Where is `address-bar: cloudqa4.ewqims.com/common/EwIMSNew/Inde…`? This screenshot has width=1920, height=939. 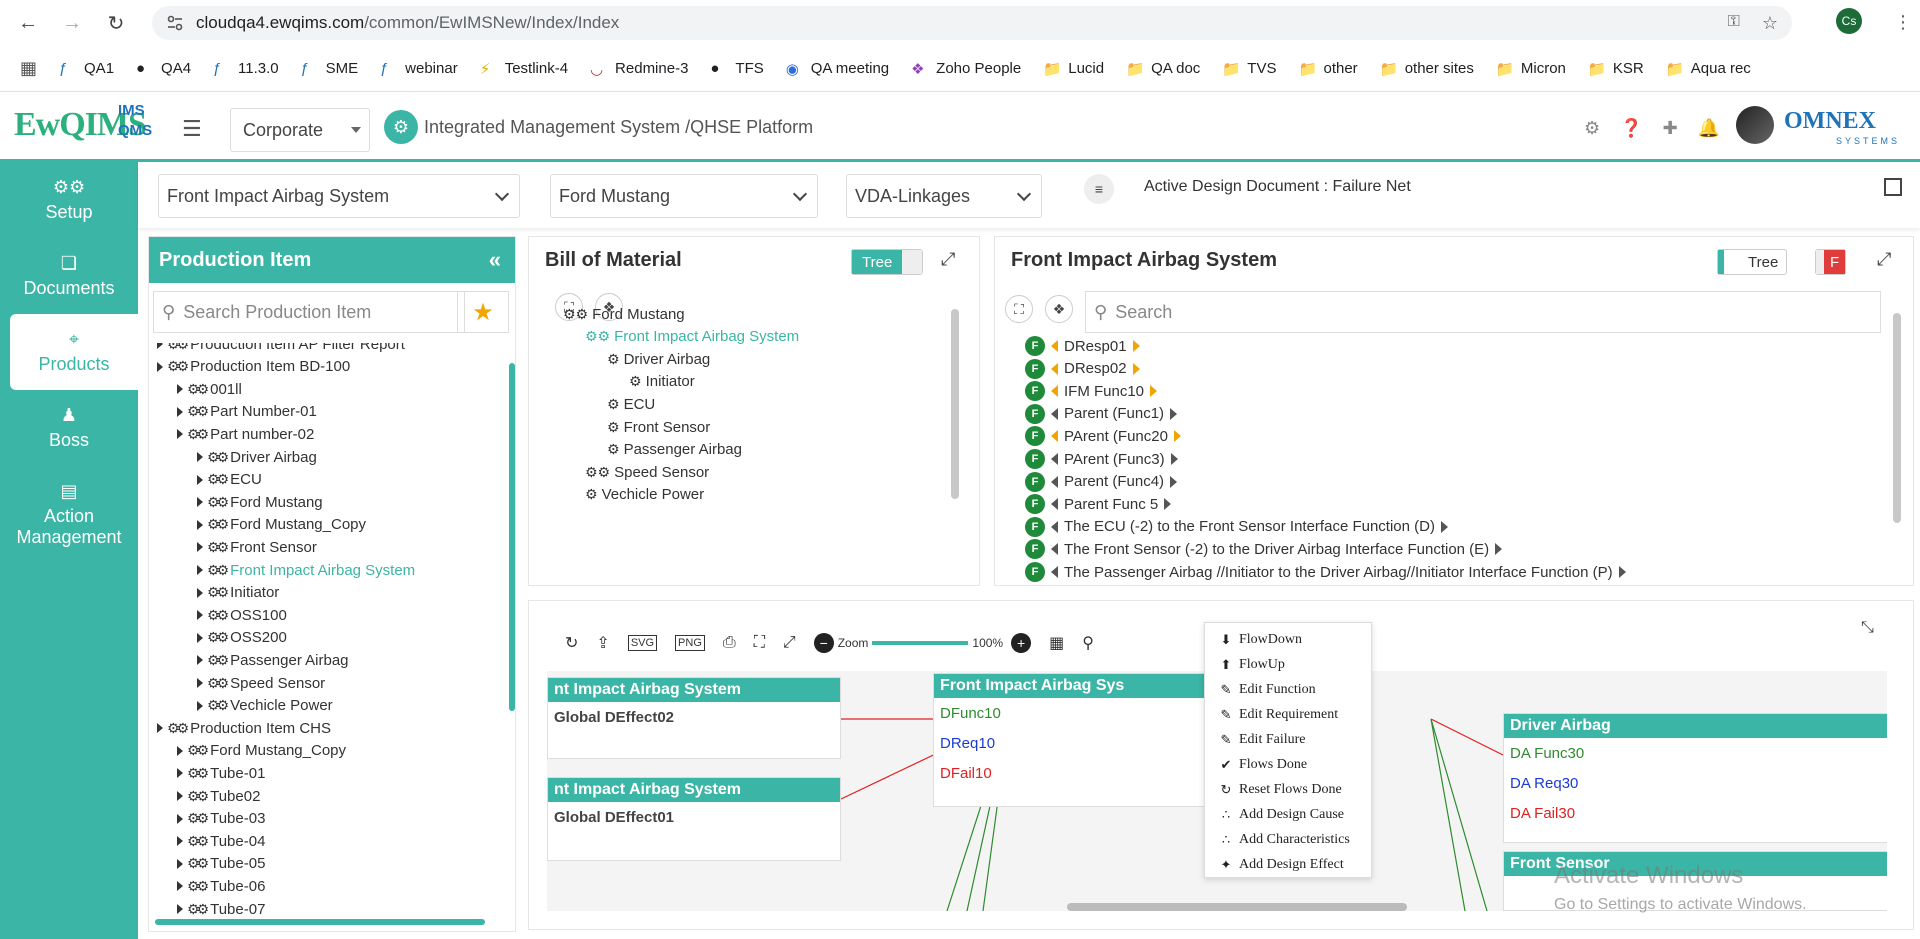
address-bar: cloudqa4.ewqims.com/common/EwIMSNew/Inde… is located at coordinates (972, 23).